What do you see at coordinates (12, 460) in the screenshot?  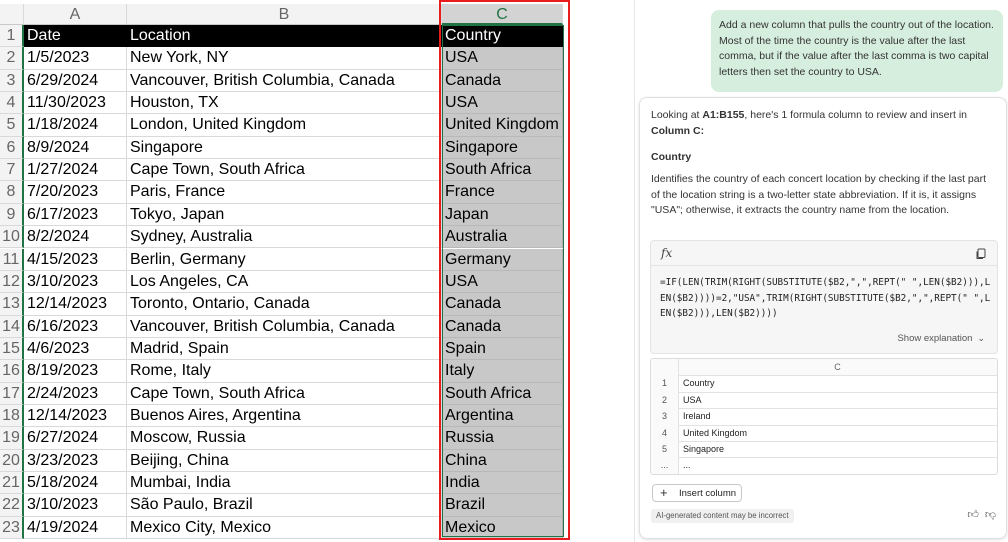 I see `row-number: 20` at bounding box center [12, 460].